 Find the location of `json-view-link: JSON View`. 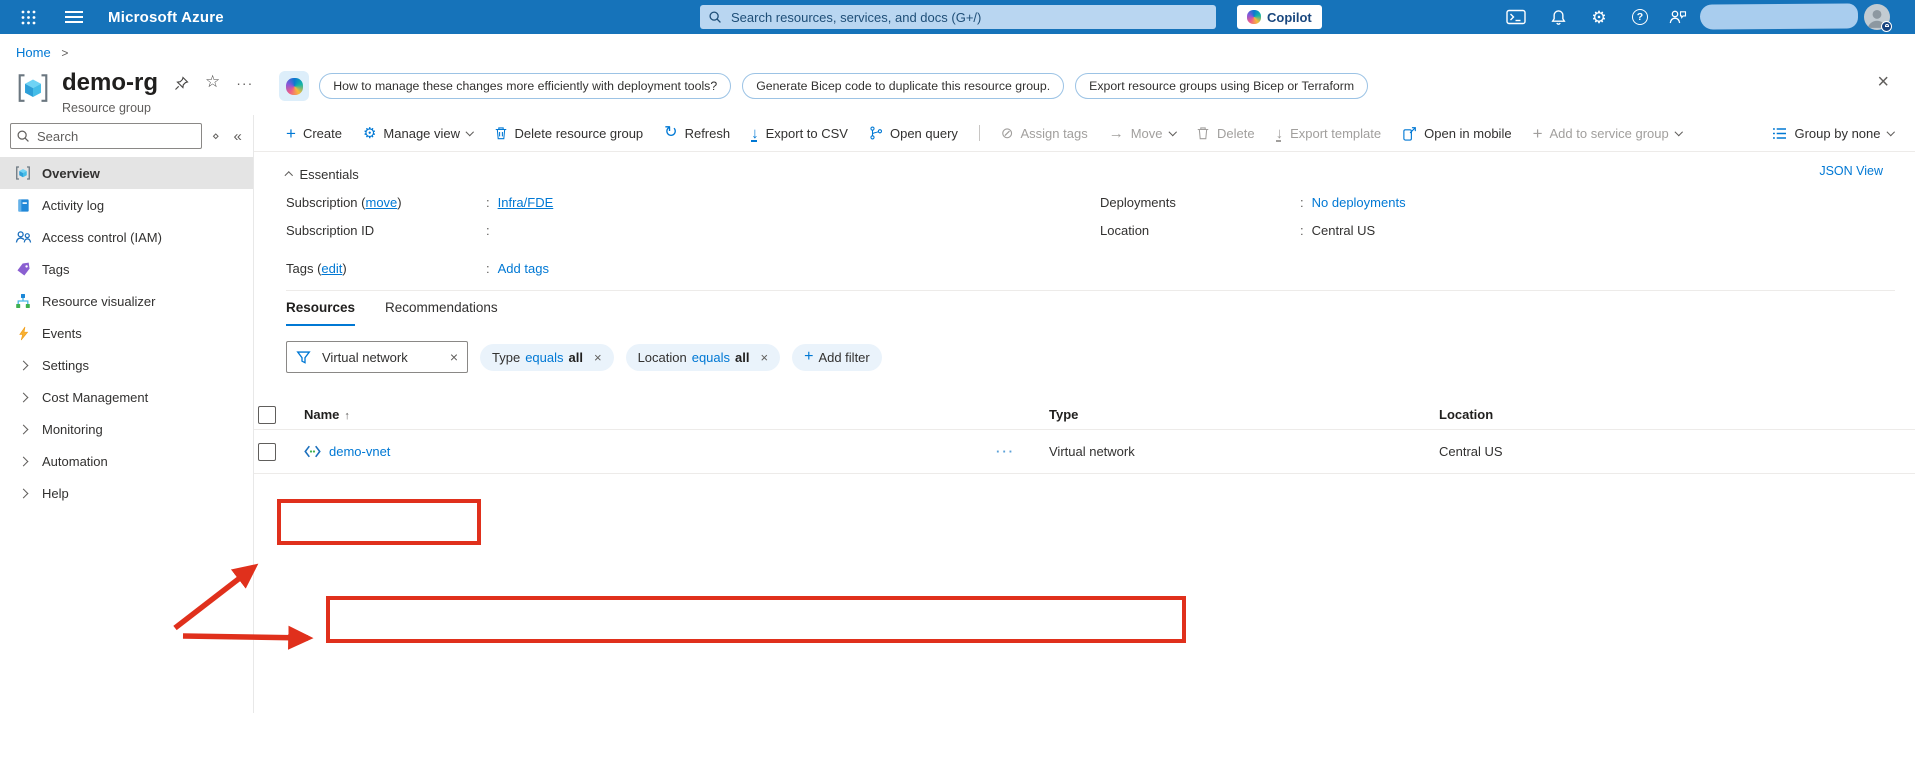

json-view-link: JSON View is located at coordinates (1851, 171).